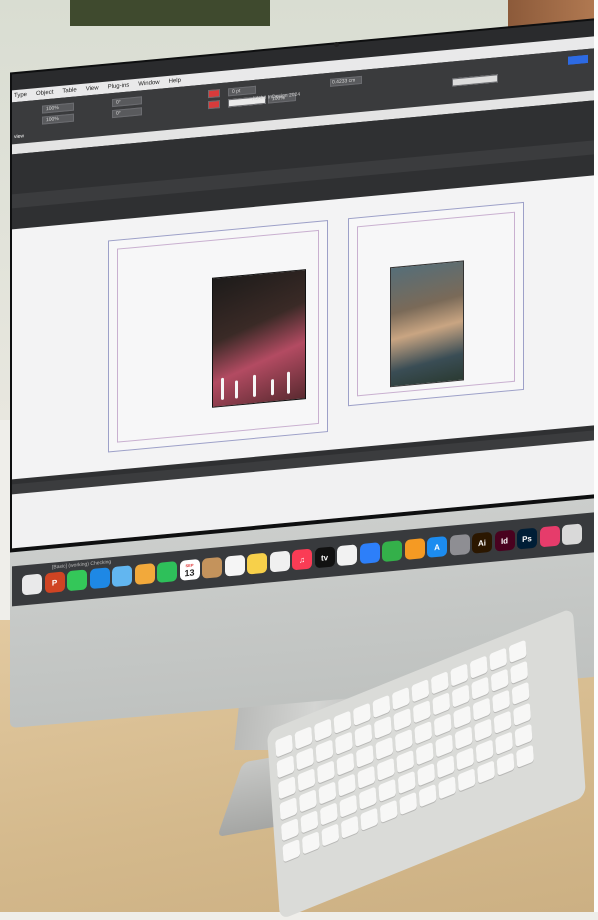 The height and width of the screenshot is (920, 598). I want to click on menu-object: Object, so click(44, 94).